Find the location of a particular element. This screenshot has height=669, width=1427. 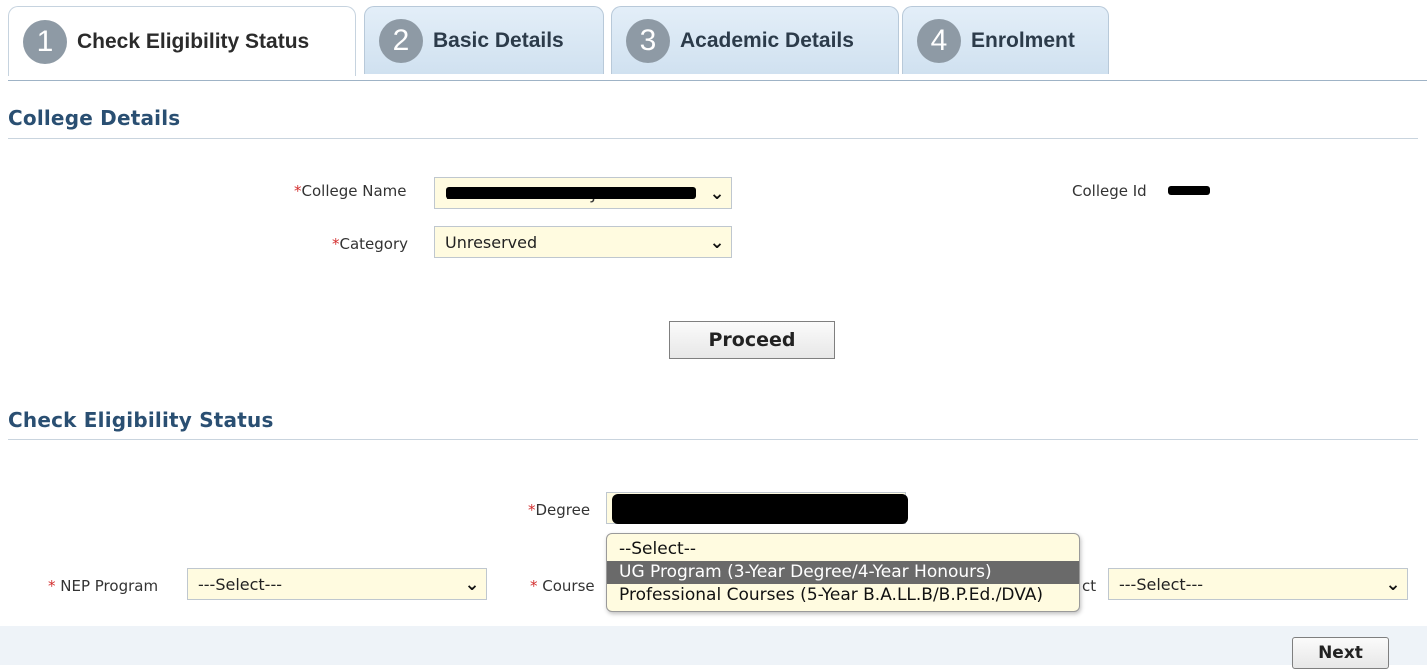

college-id-label: College Id is located at coordinates (1109, 191).